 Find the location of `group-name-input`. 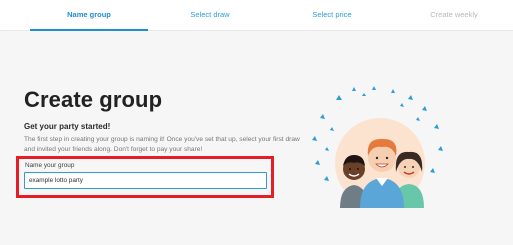

group-name-input is located at coordinates (145, 180).